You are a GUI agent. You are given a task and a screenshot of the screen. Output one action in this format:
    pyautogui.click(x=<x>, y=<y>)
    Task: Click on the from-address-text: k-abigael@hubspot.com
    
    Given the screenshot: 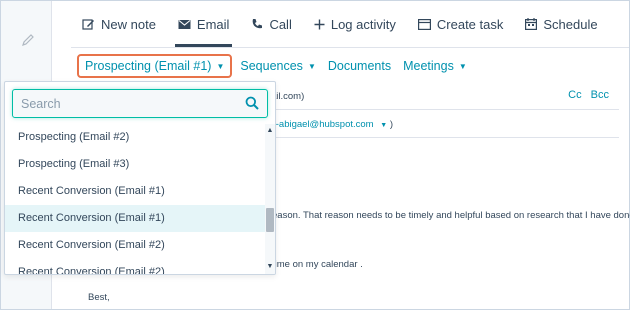 What is the action you would take?
    pyautogui.click(x=322, y=124)
    